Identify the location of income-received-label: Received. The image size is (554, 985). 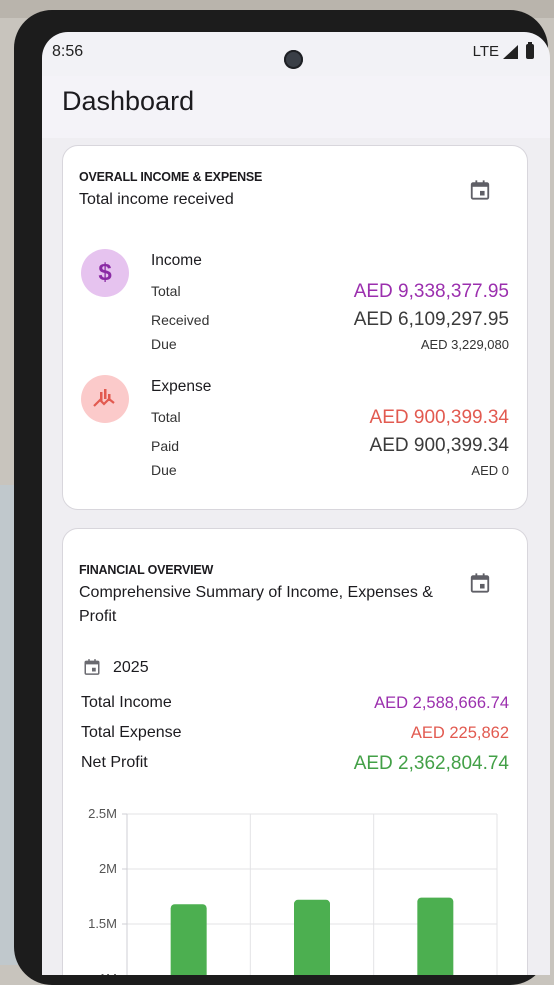
(180, 320).